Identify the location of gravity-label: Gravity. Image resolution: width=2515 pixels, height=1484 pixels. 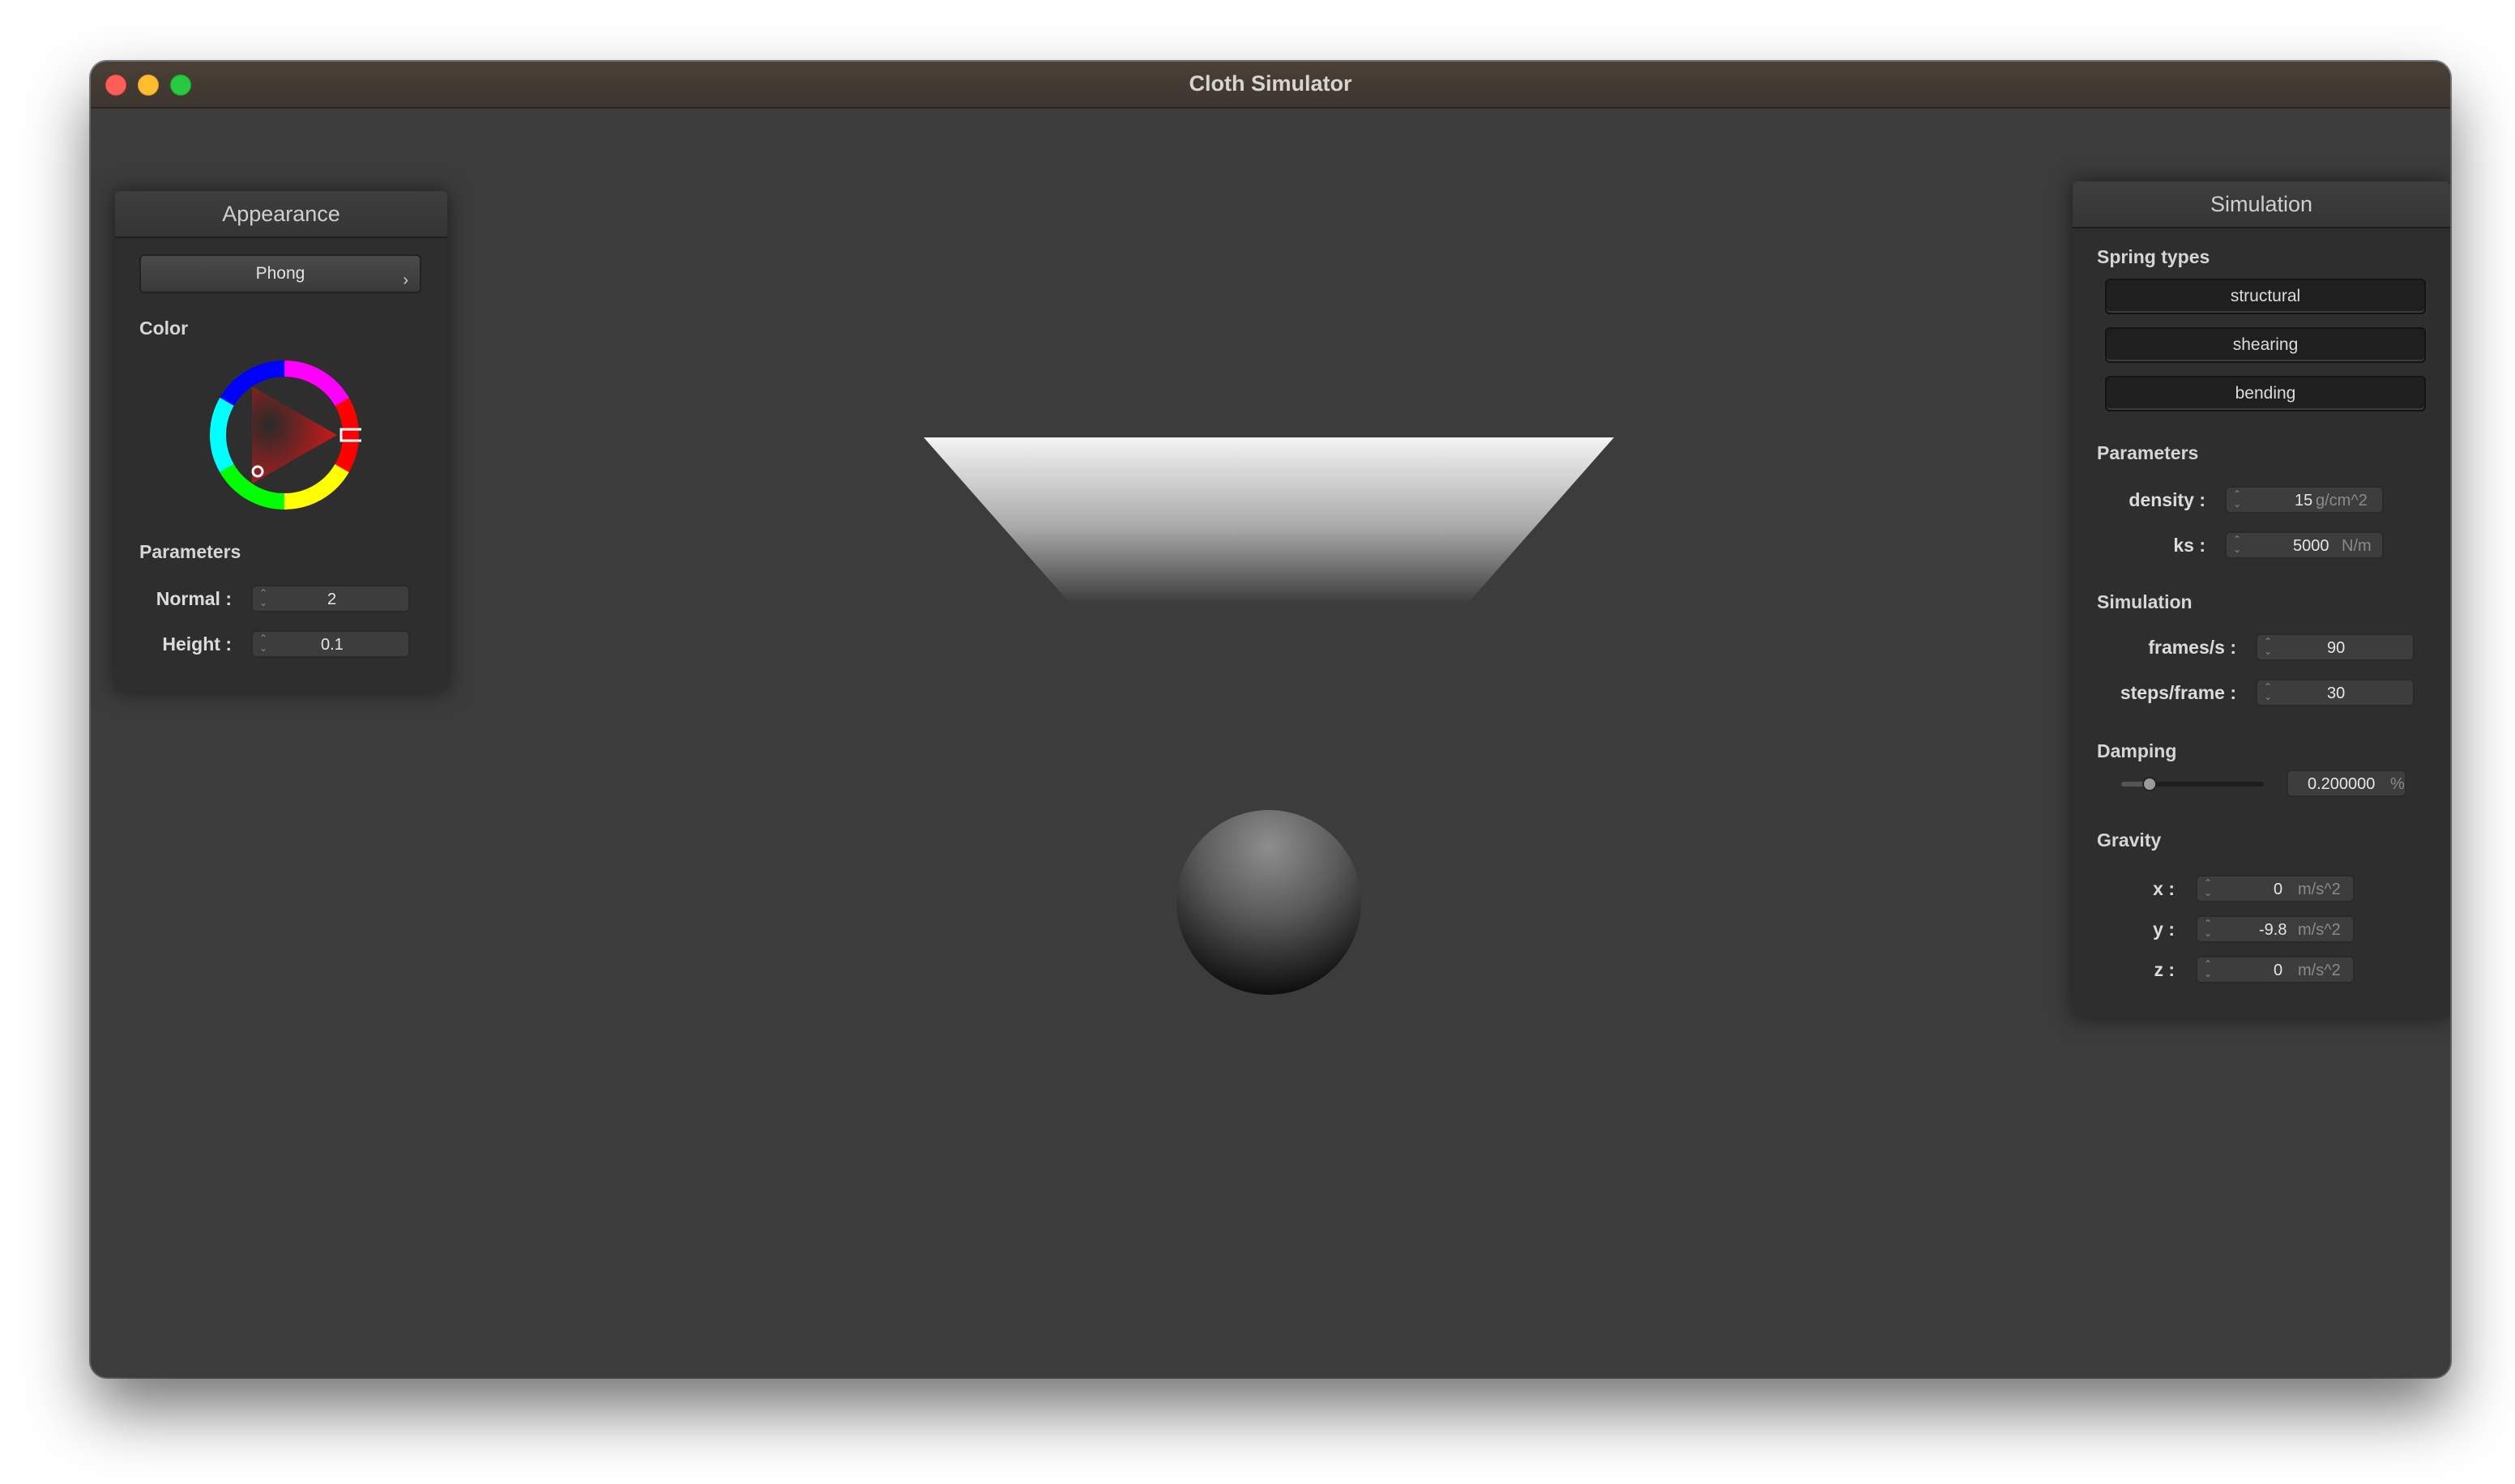
(2129, 840).